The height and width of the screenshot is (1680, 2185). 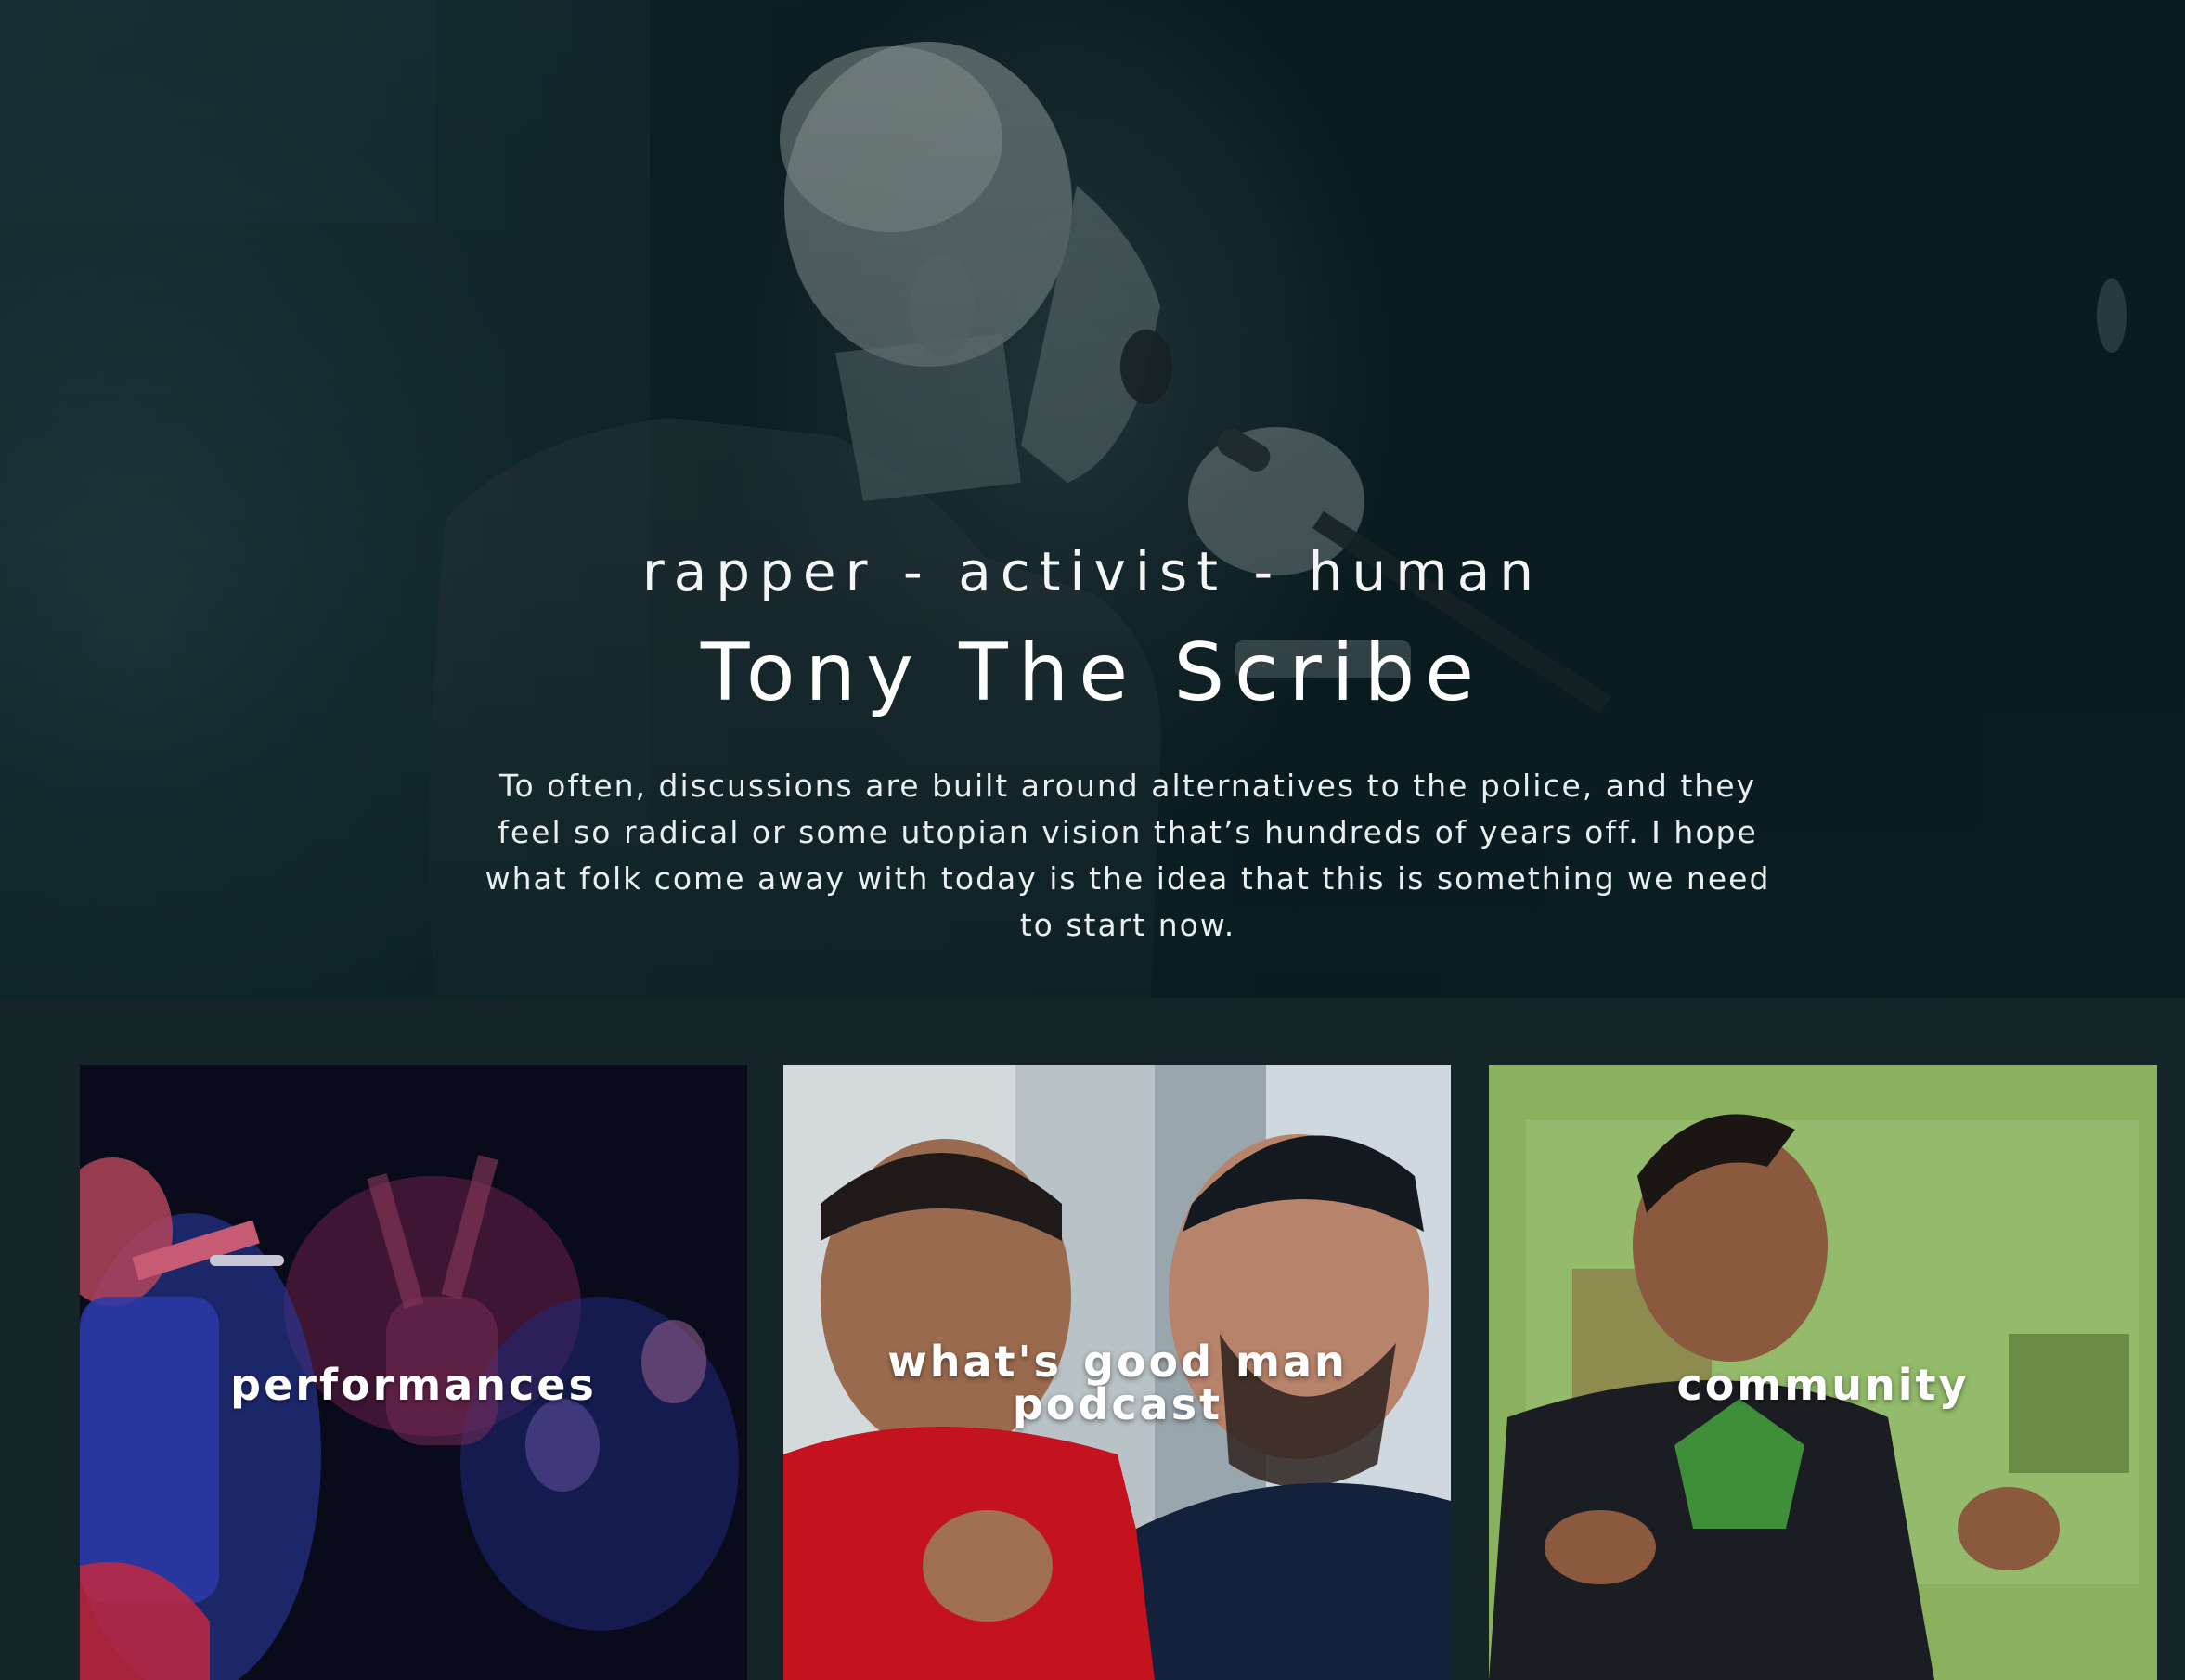 I want to click on hero-title: Tony The Scribe, so click(x=1092, y=673).